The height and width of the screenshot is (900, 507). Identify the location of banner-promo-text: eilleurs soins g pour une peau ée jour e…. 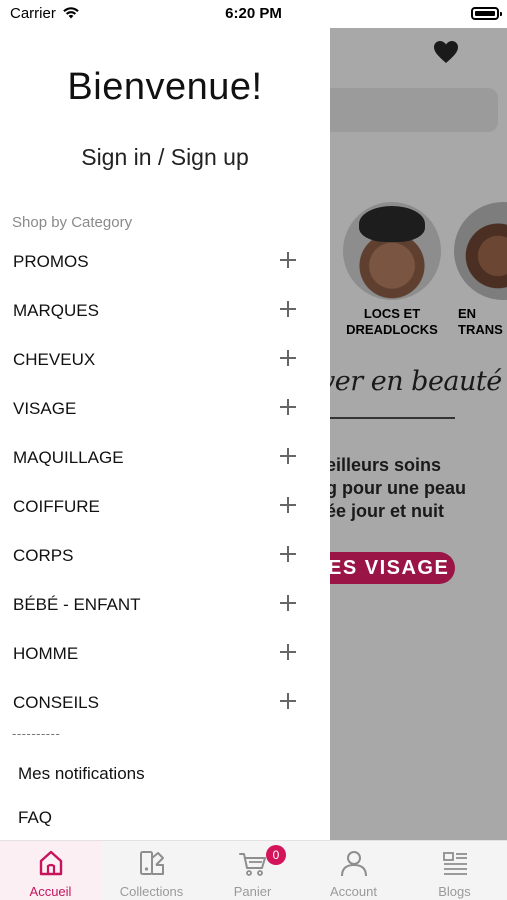
(398, 488).